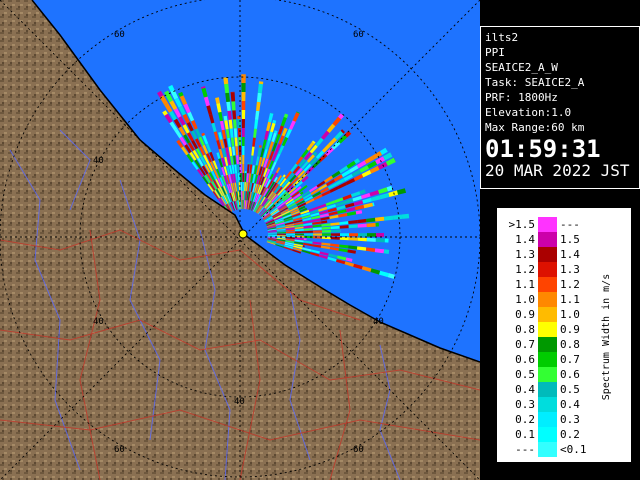 Image resolution: width=640 pixels, height=480 pixels. What do you see at coordinates (525, 434) in the screenshot?
I see `legend-lower-bound: 0.1` at bounding box center [525, 434].